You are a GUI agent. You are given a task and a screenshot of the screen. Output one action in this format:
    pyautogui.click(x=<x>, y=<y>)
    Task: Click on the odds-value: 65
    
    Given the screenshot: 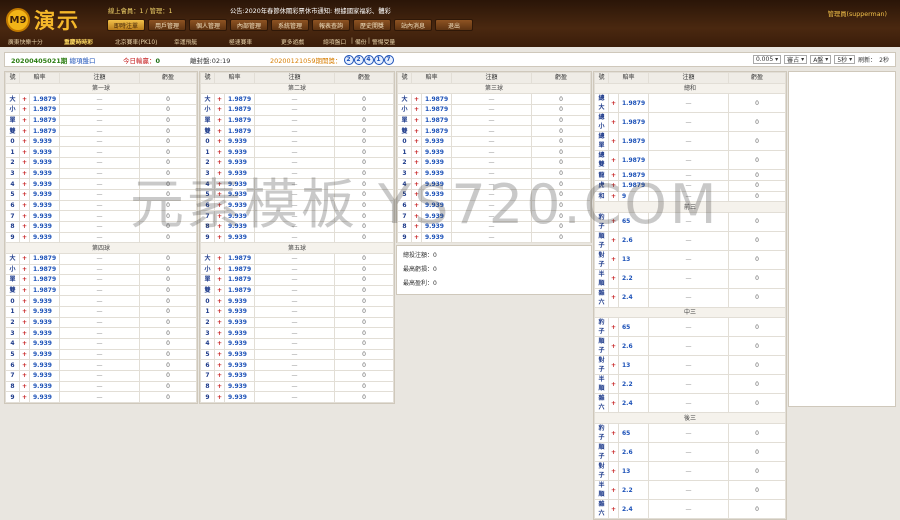 What is the action you would take?
    pyautogui.click(x=633, y=221)
    